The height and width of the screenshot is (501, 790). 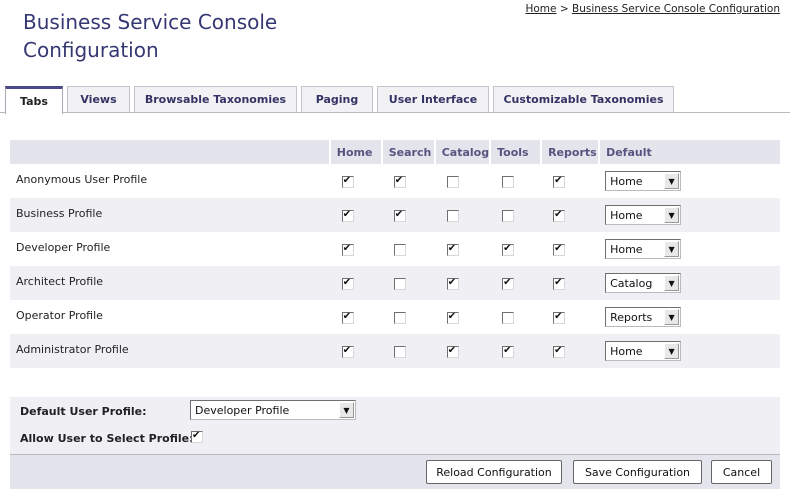 I want to click on table-row: Developer Profile Home ▼, so click(x=395, y=249).